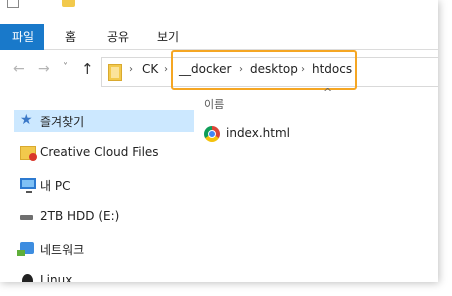 This screenshot has width=452, height=296. Describe the element at coordinates (56, 277) in the screenshot. I see `sidebar-item-label: Linux` at that location.